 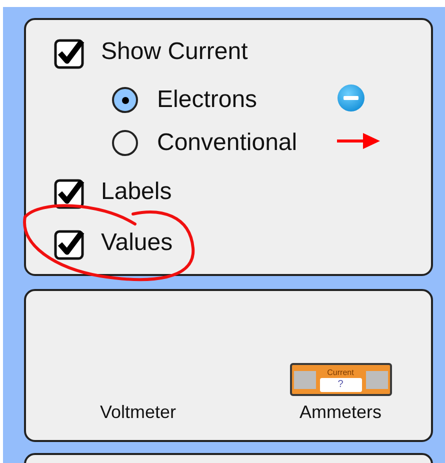 I want to click on radio-label: Electrons, so click(x=207, y=100).